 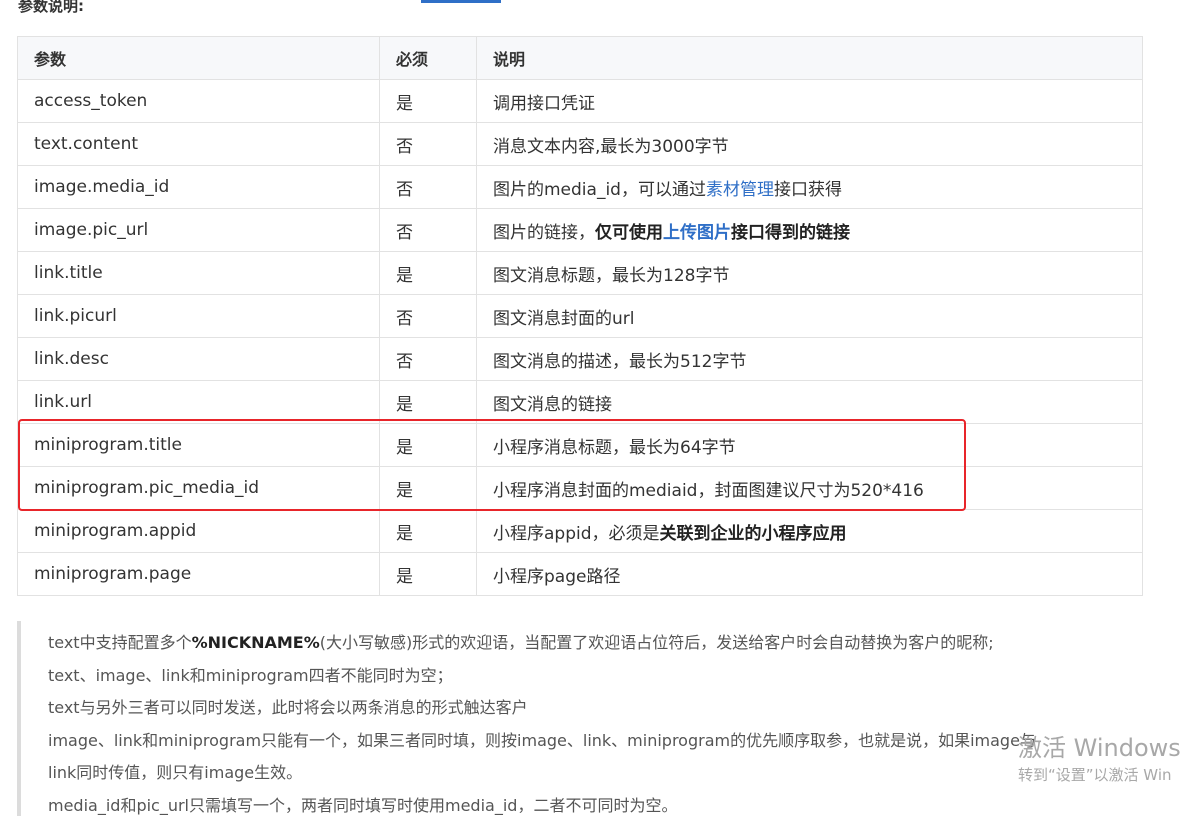 I want to click on watermark-title: 激活 Windows, so click(x=1099, y=748).